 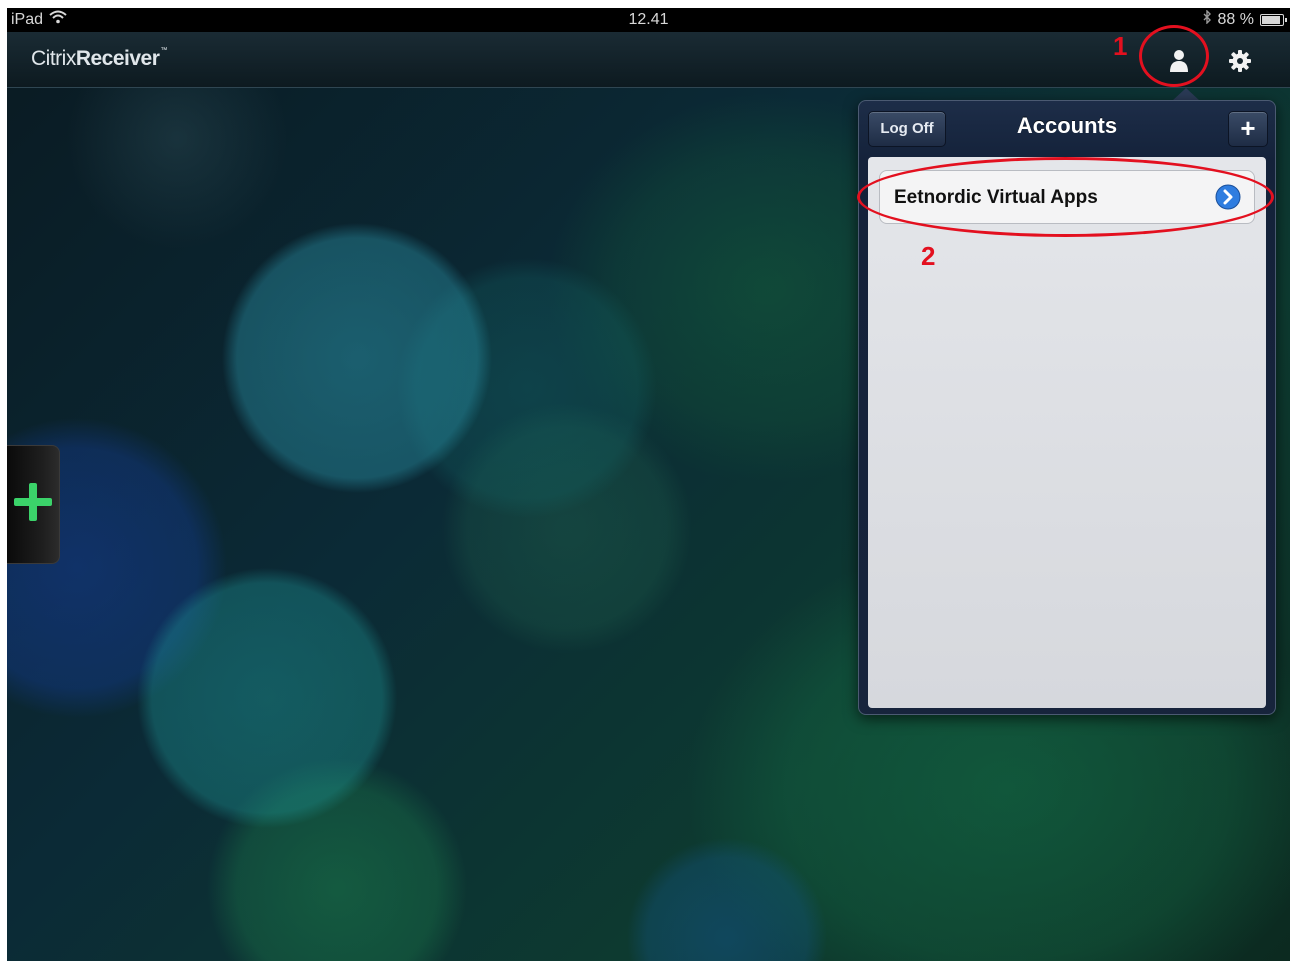 I want to click on annotation-label-1: 1, so click(x=1120, y=46).